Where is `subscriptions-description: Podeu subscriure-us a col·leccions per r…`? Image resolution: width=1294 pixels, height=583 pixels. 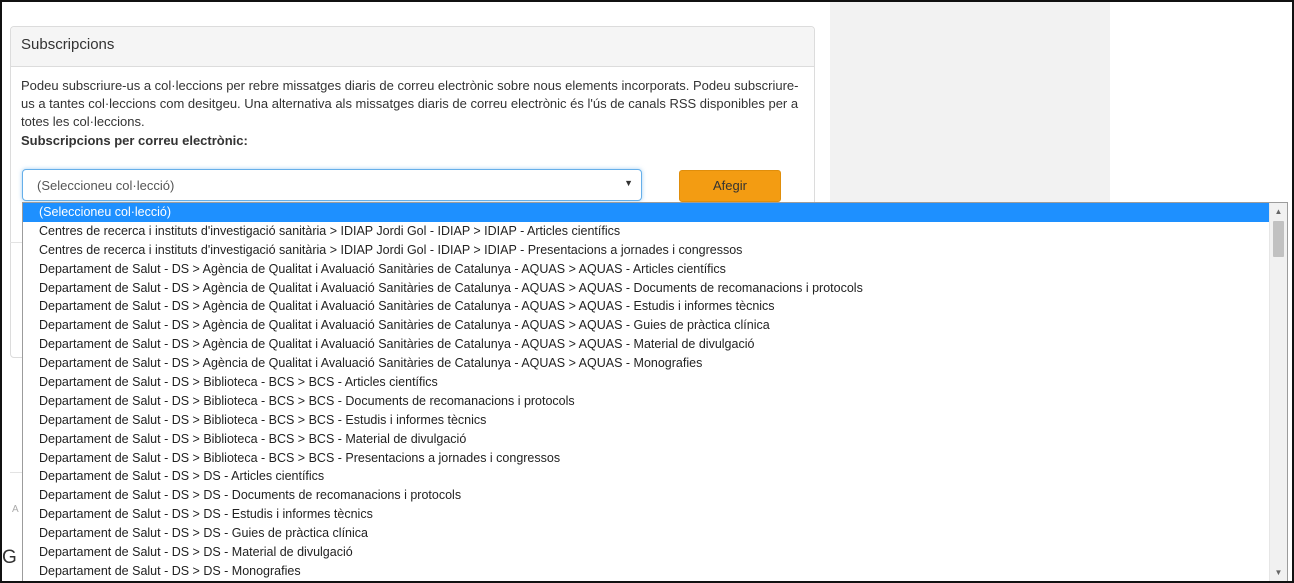
subscriptions-description: Podeu subscriure-us a col·leccions per r… is located at coordinates (410, 103).